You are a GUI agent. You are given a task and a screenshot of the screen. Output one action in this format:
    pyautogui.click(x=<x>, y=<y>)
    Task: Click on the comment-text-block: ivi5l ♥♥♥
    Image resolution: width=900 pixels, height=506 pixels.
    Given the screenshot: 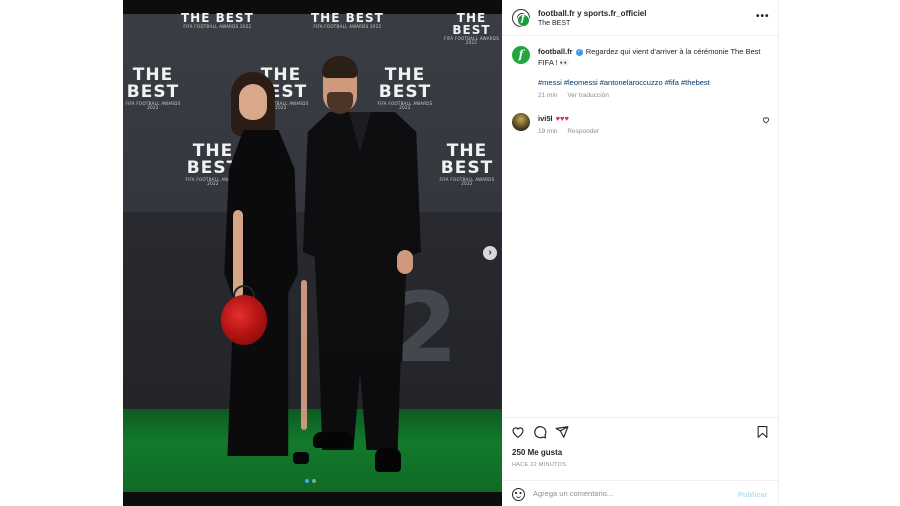 What is the action you would take?
    pyautogui.click(x=553, y=118)
    